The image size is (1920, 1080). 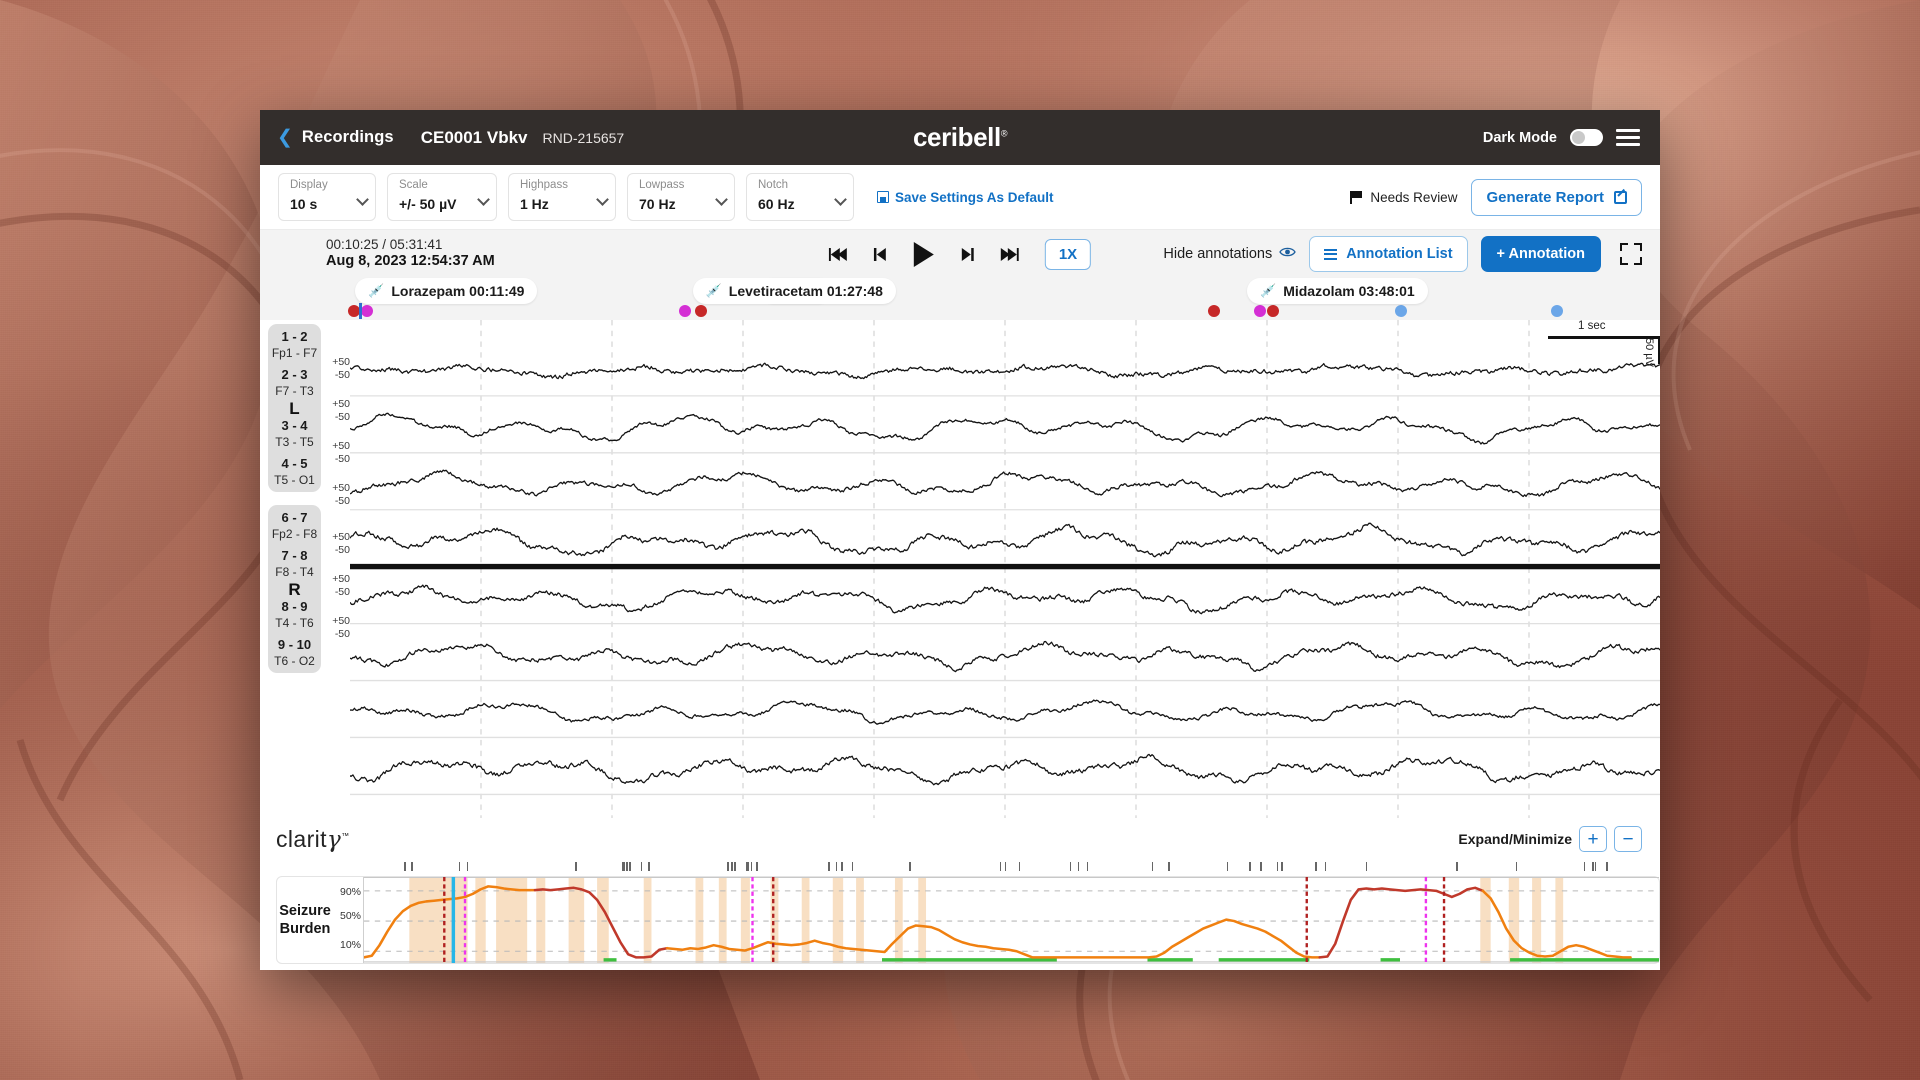 What do you see at coordinates (294, 374) in the screenshot?
I see `channel-pair: 2 - 3` at bounding box center [294, 374].